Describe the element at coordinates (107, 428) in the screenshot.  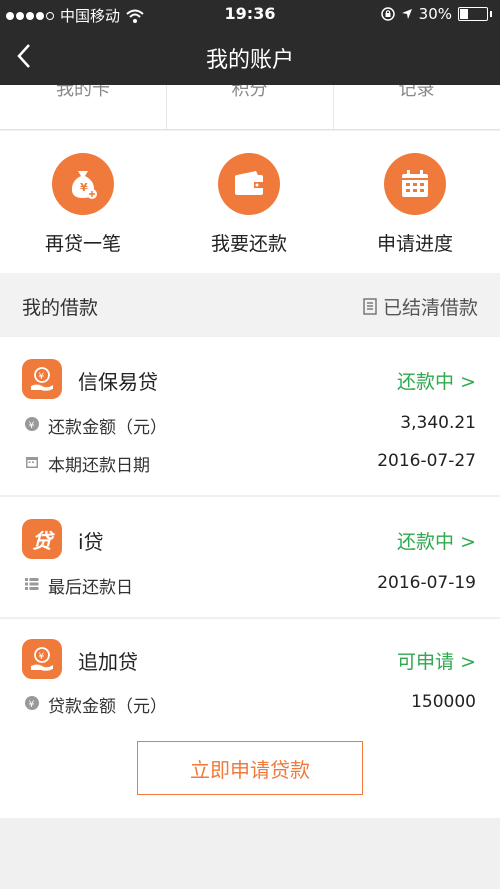
I see `row-label: 还款金额（元）` at that location.